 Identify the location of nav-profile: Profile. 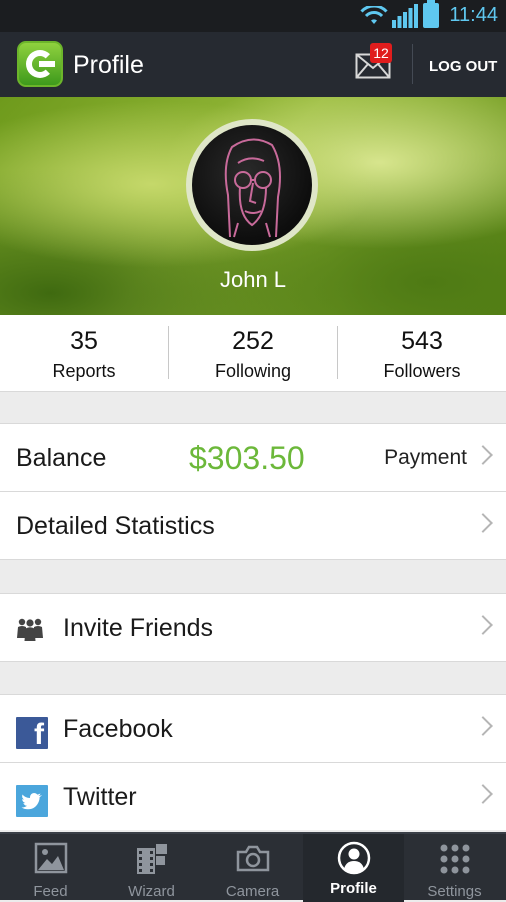
(353, 868).